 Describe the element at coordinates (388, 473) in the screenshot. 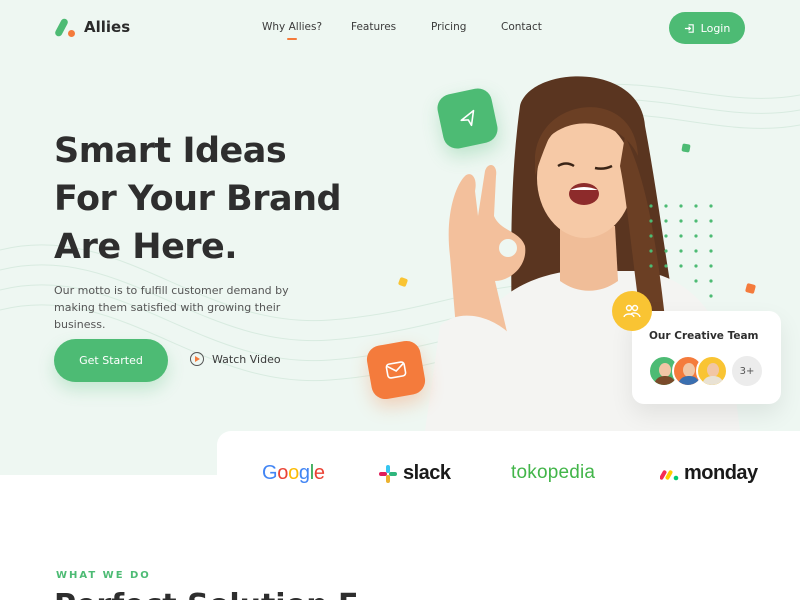

I see `slack-icon` at that location.